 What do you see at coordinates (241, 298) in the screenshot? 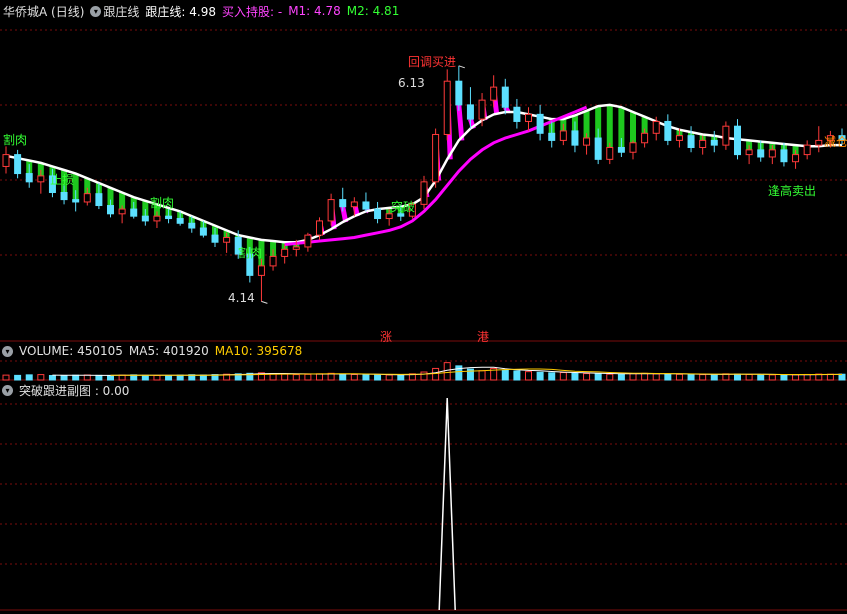
I see `low-price-label: 4.14` at bounding box center [241, 298].